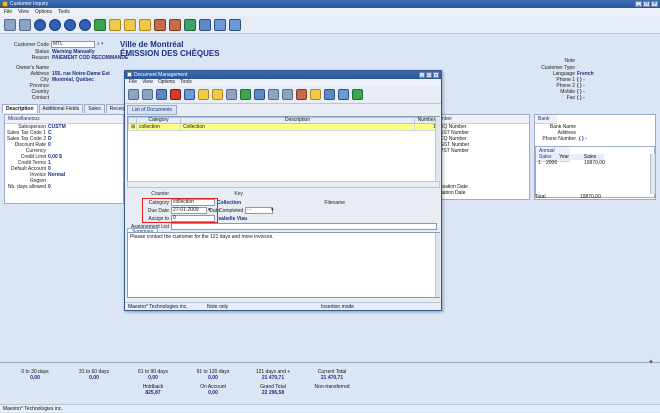 The image size is (660, 413). Describe the element at coordinates (40, 58) in the screenshot. I see `reason-label: Reason` at that location.